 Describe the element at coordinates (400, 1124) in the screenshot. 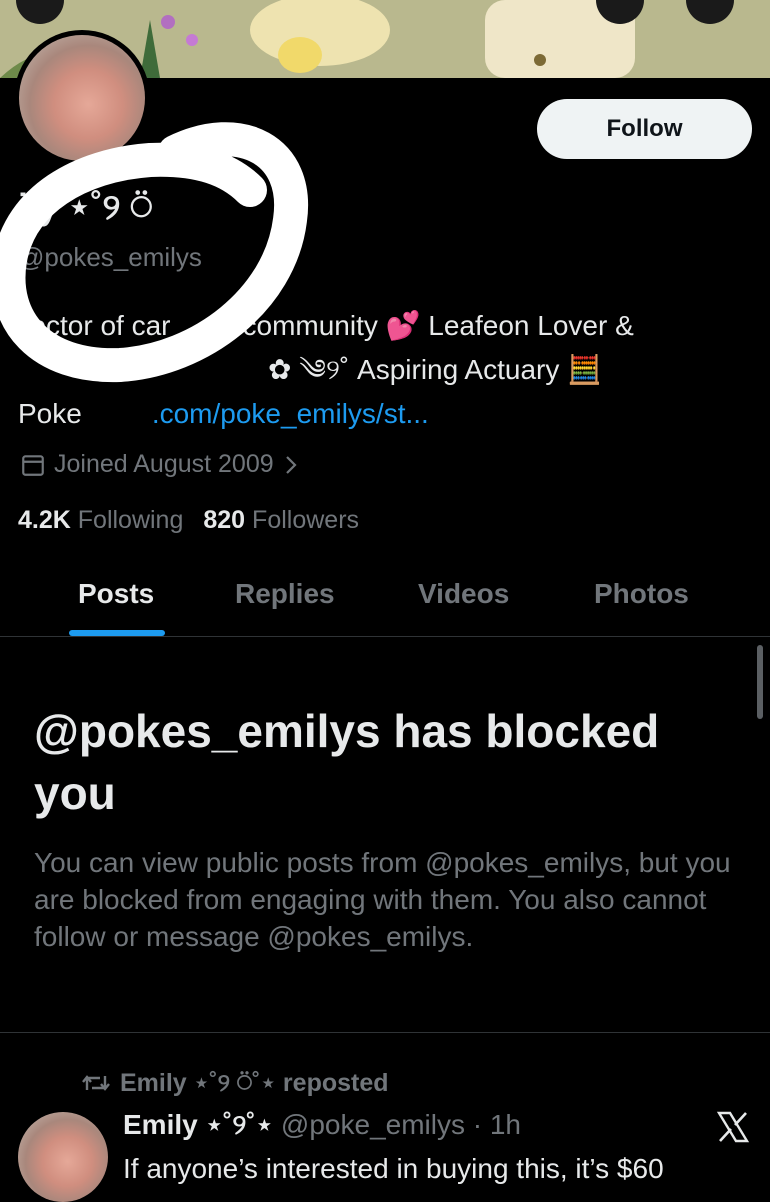

I see `post-meta: @poke_emilys · 1h` at that location.